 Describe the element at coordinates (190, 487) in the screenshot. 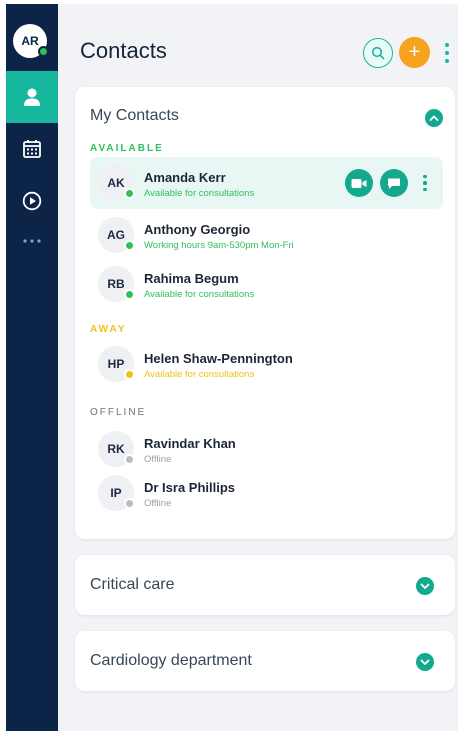

I see `contact-name: Dr Isra Phillips` at that location.